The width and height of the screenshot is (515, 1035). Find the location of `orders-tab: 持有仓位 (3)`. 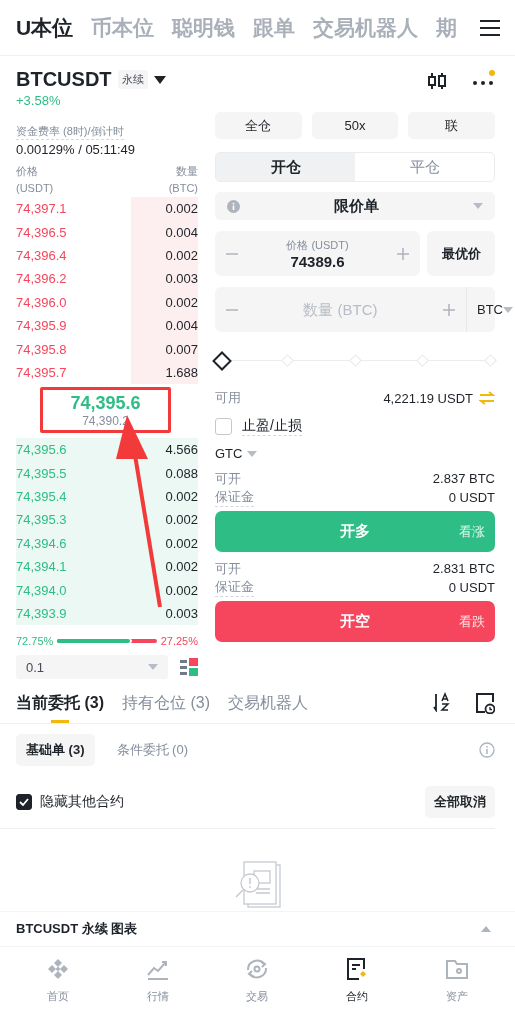

orders-tab: 持有仓位 (3) is located at coordinates (166, 703).